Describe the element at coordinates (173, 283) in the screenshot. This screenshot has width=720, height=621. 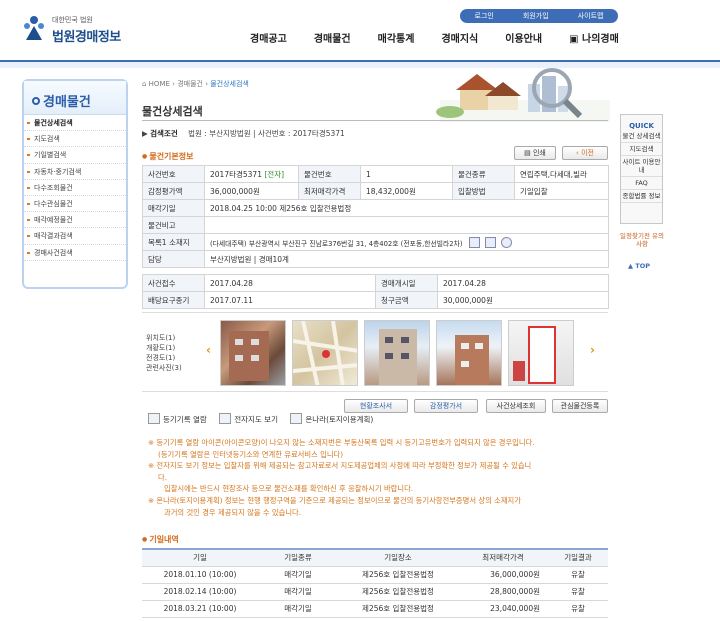
I see `receipt-label: 사건접수` at that location.